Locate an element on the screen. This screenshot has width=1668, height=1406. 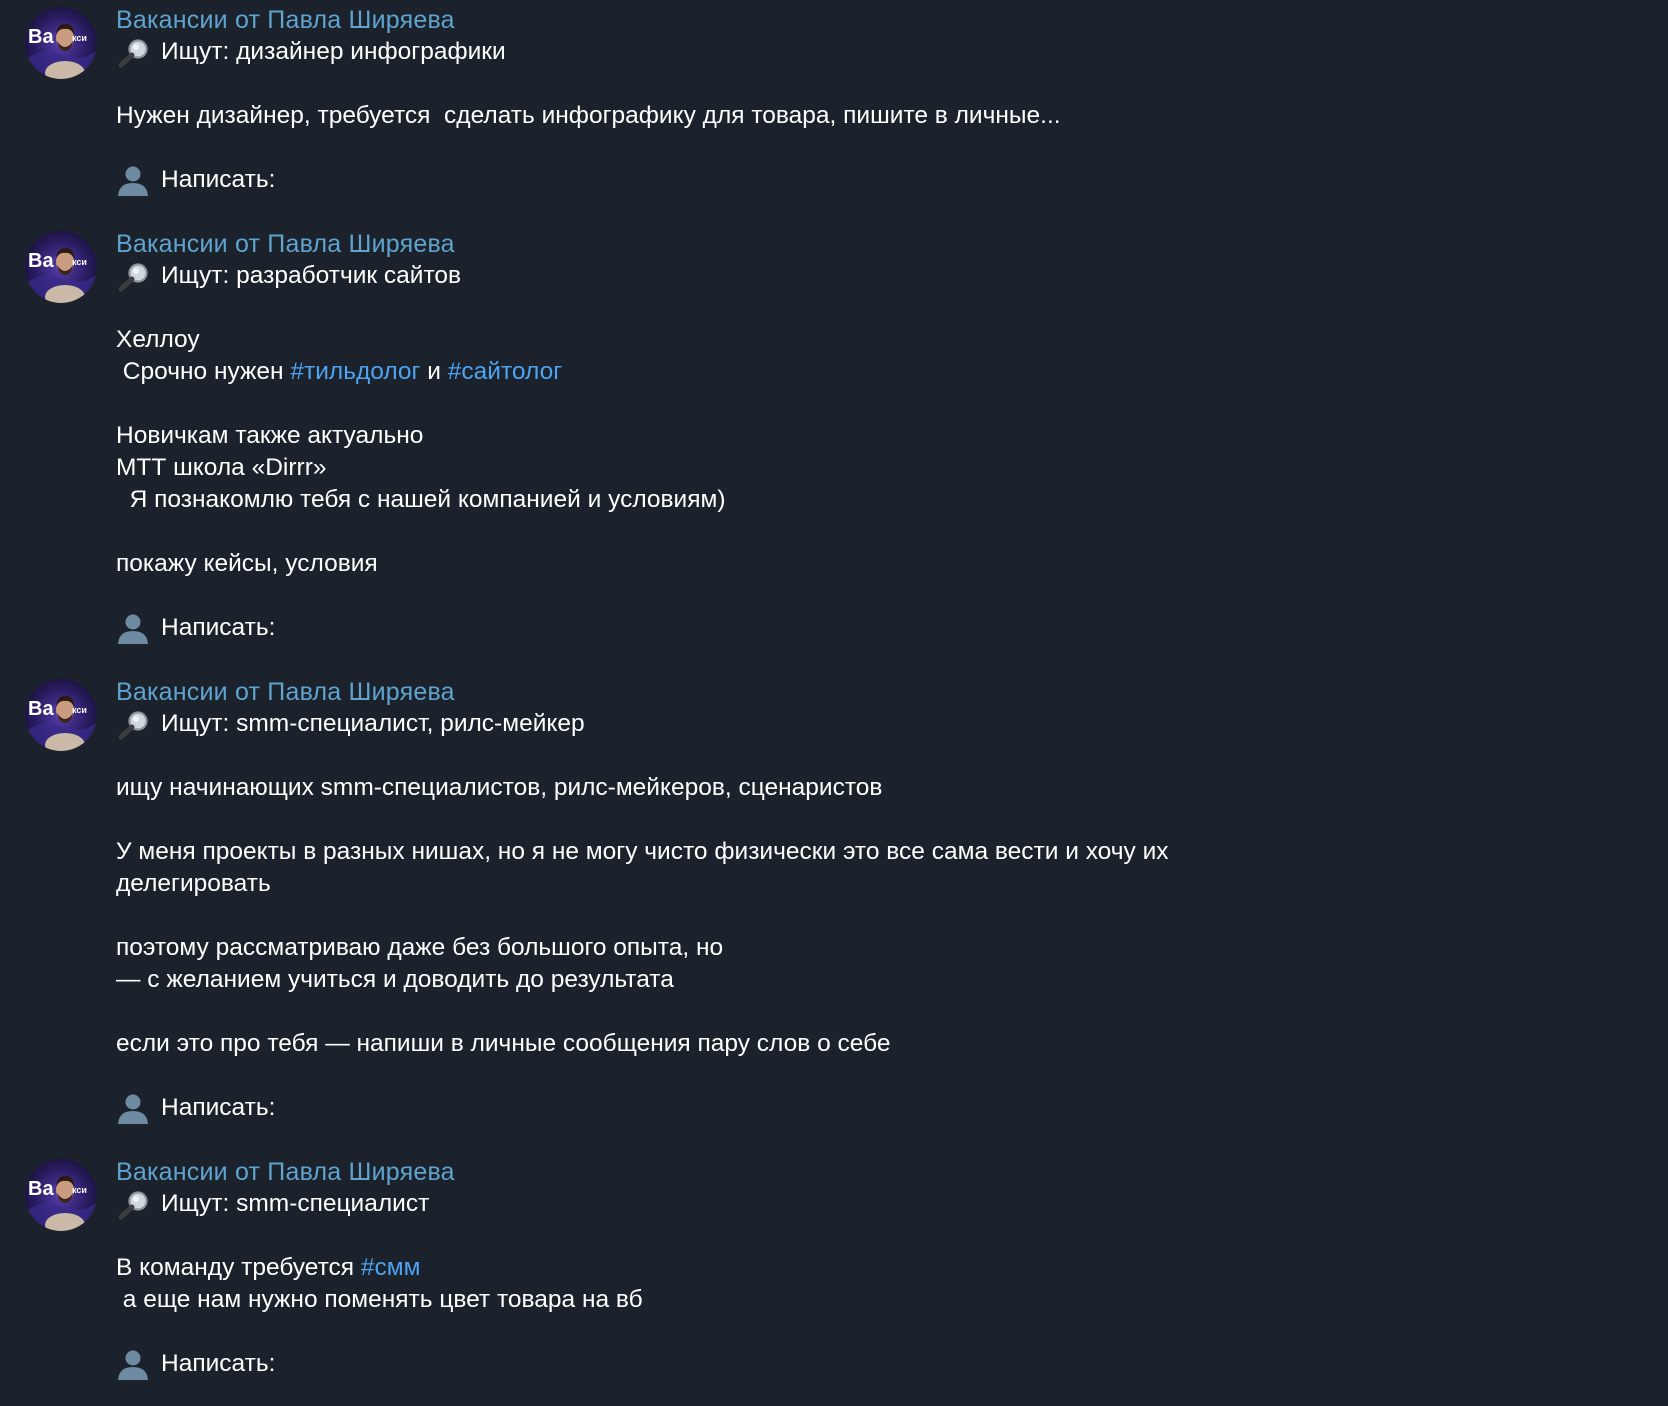
body-text-with-tags: В команду требуется #смм is located at coordinates (766, 1268).